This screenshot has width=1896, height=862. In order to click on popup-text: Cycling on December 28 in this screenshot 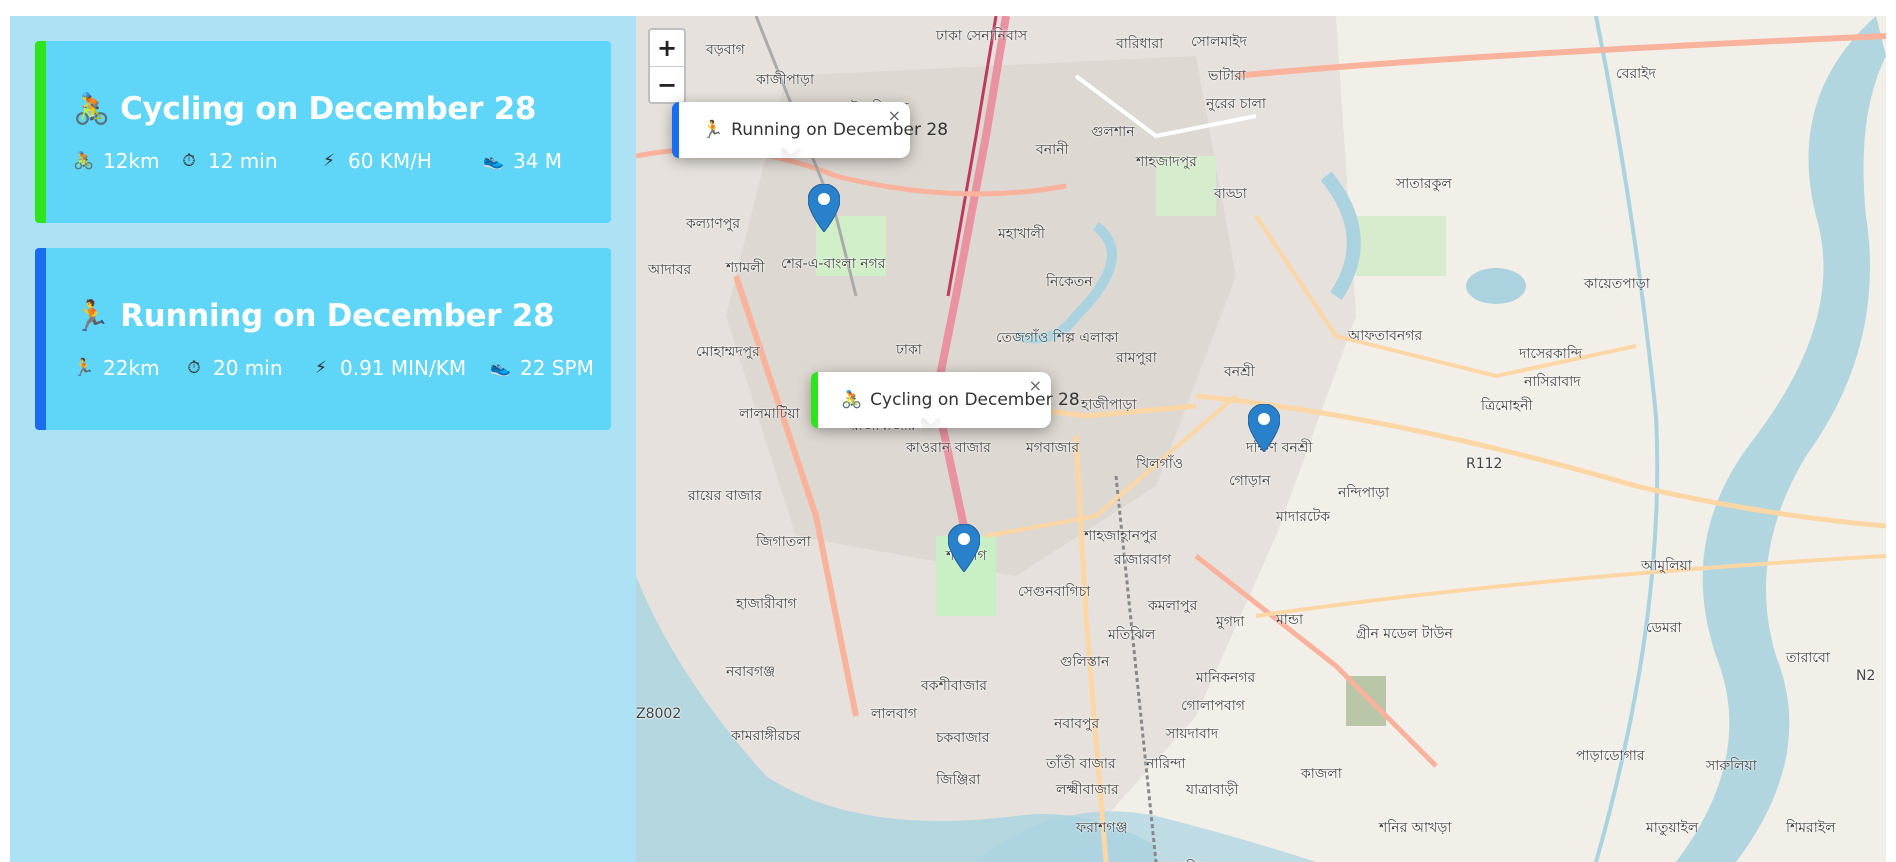, I will do `click(975, 400)`.